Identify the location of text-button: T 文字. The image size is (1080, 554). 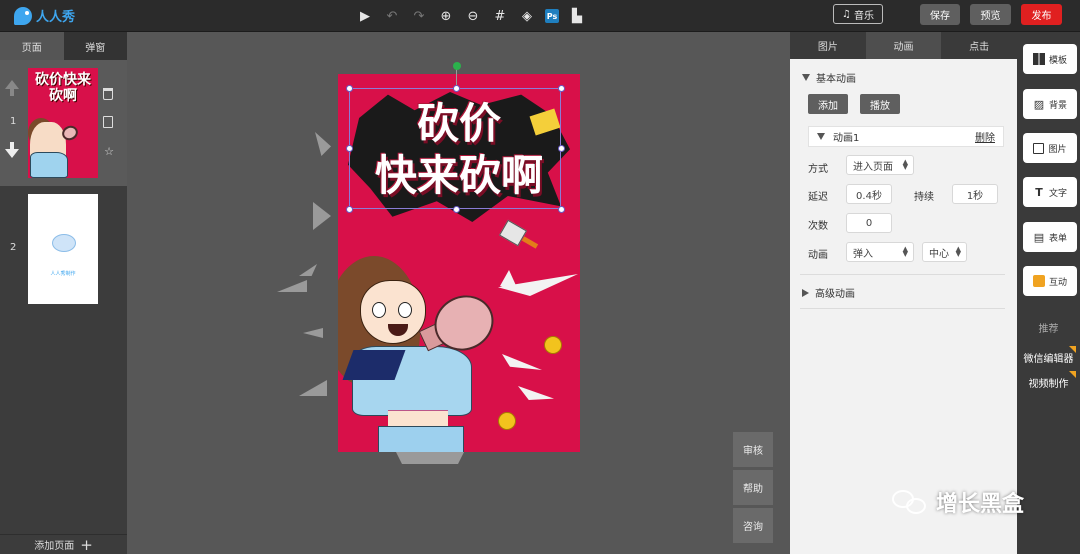
(1050, 192).